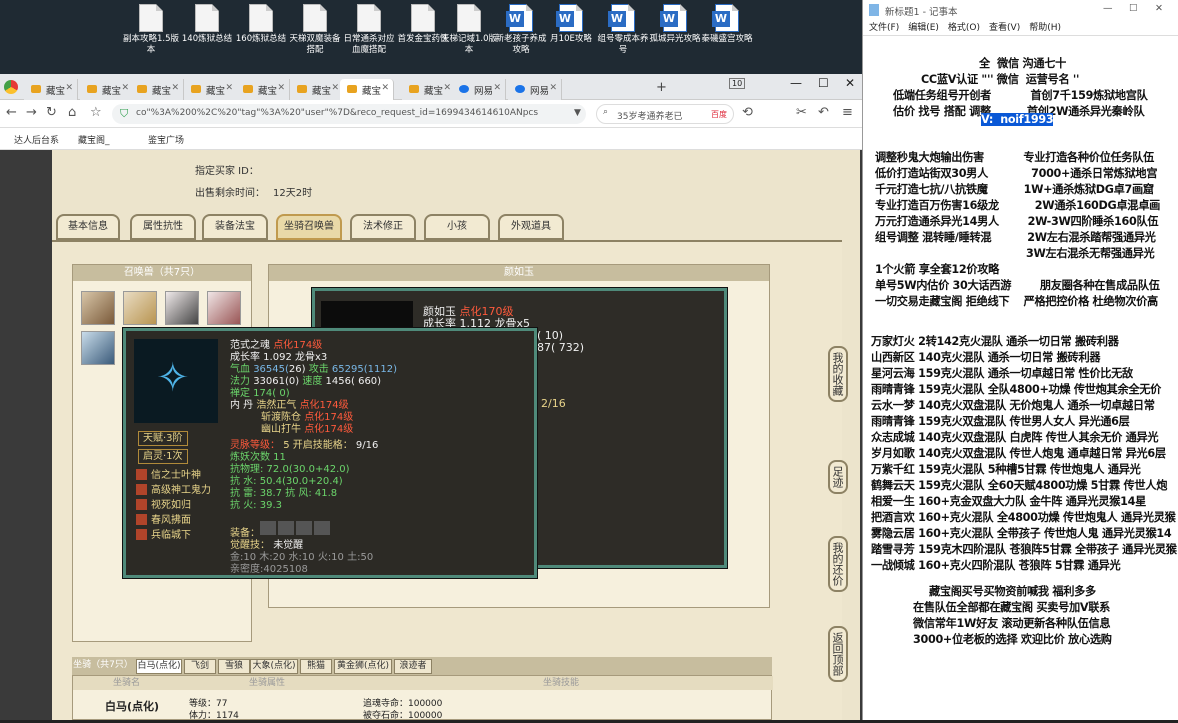 The image size is (1178, 723). Describe the element at coordinates (261, 24) in the screenshot. I see `desktop-file-icon: 160炼狱总结` at that location.